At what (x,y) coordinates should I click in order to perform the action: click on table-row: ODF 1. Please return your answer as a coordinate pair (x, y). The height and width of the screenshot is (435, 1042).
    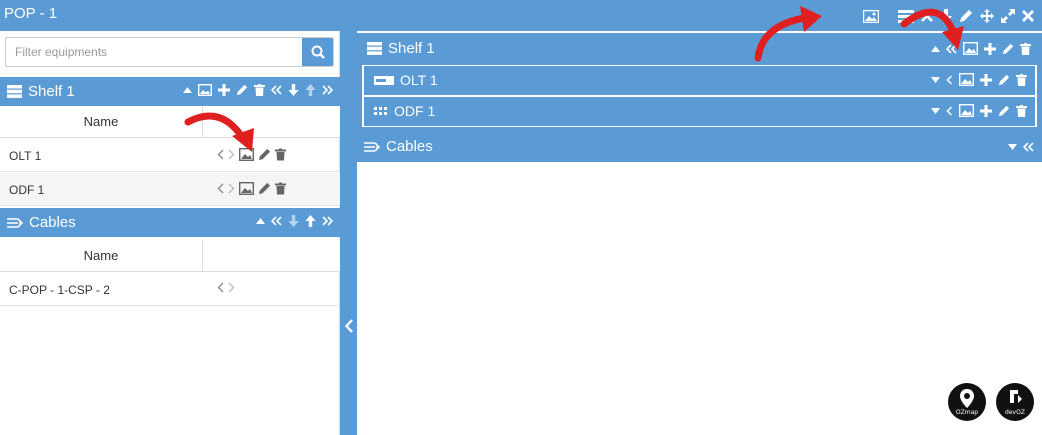
    Looking at the image, I should click on (170, 189).